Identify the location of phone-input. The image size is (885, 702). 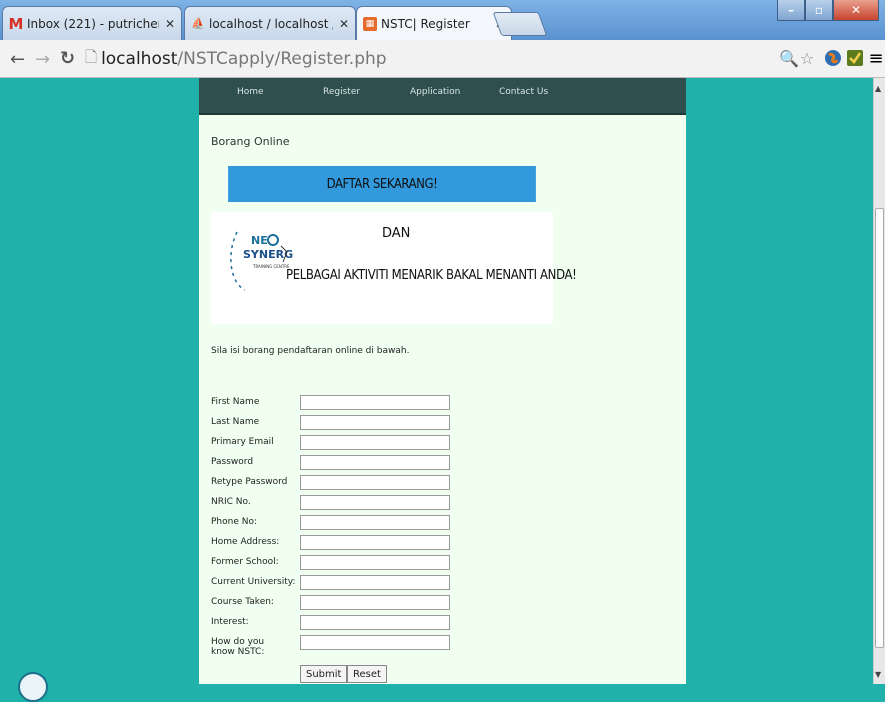
(375, 522).